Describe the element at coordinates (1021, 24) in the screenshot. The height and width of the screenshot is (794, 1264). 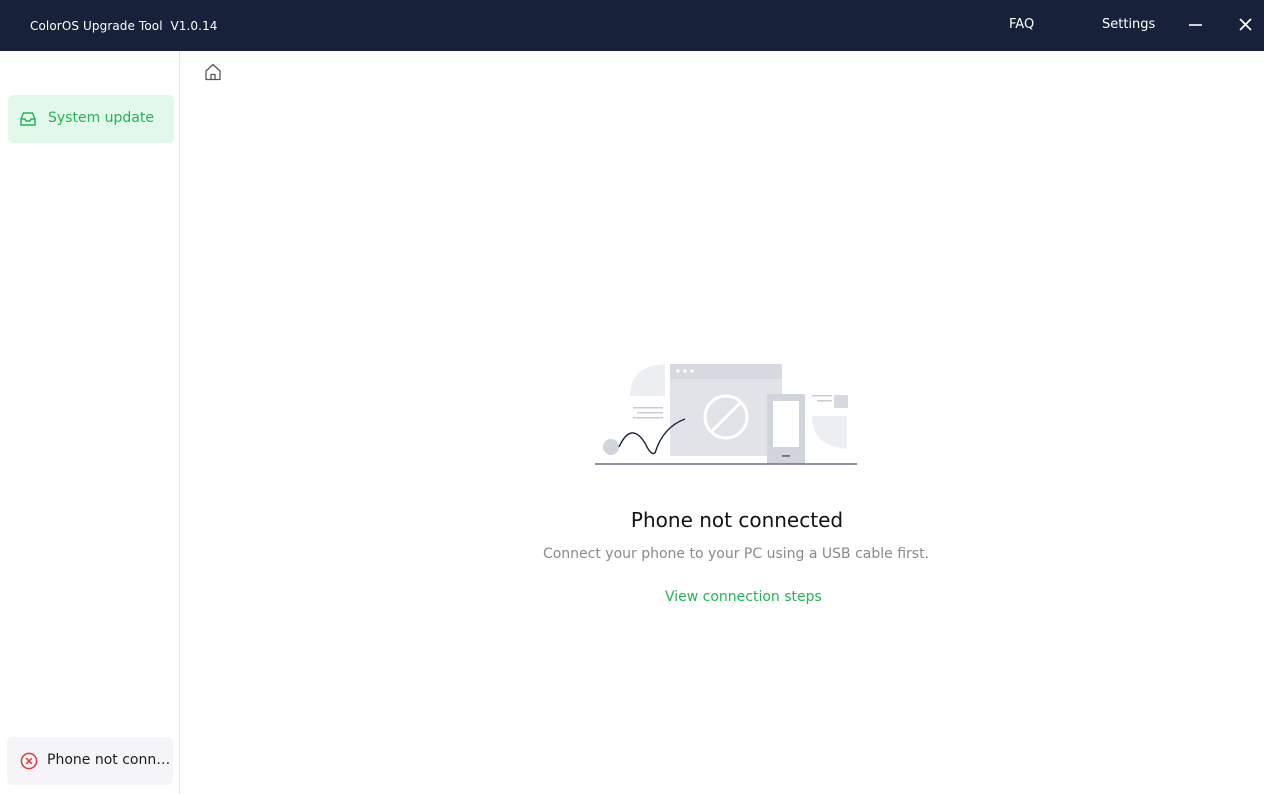
I see `faq-link: FAQ` at that location.